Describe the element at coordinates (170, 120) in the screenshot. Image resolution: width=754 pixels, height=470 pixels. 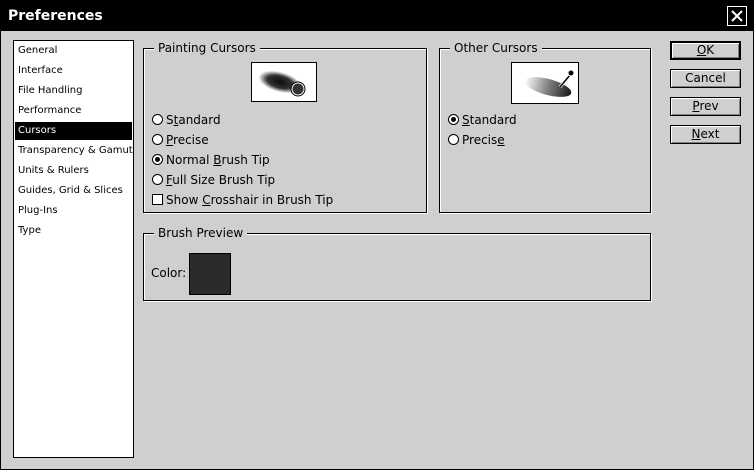
I see `painting-standard-label: S` at that location.